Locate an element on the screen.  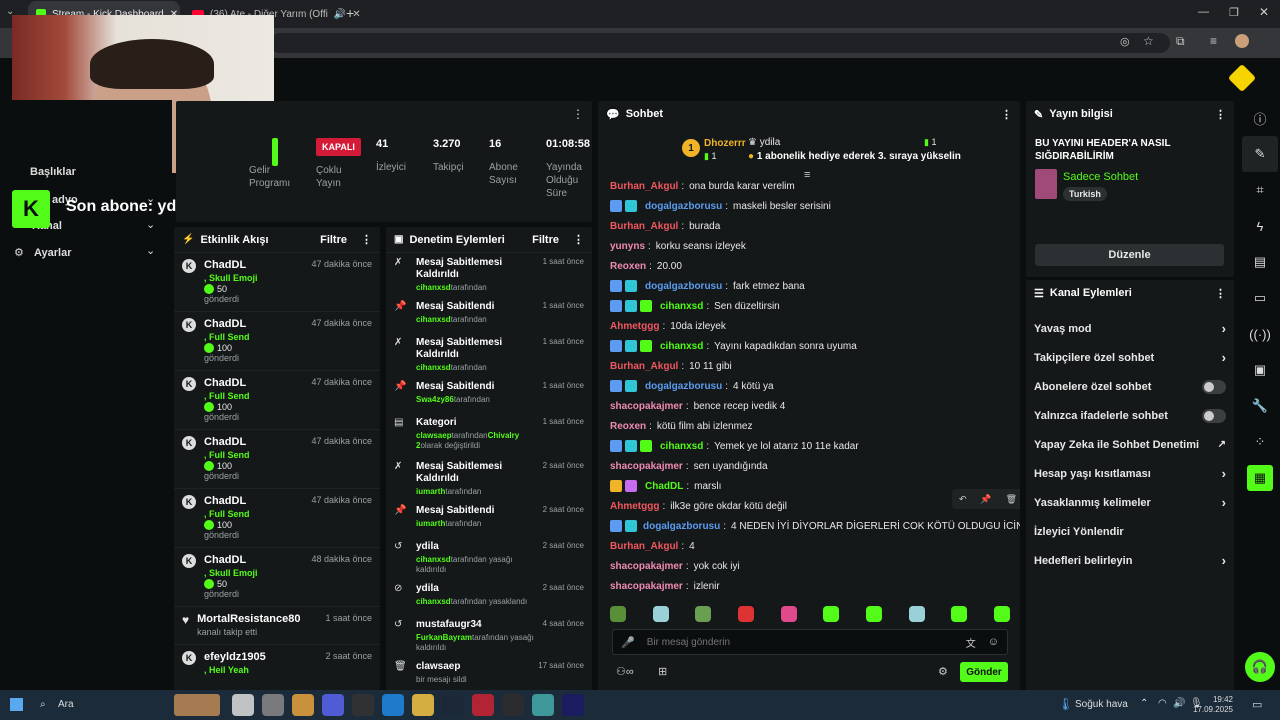
chat-icon: ▭ is located at coordinates (1260, 298).